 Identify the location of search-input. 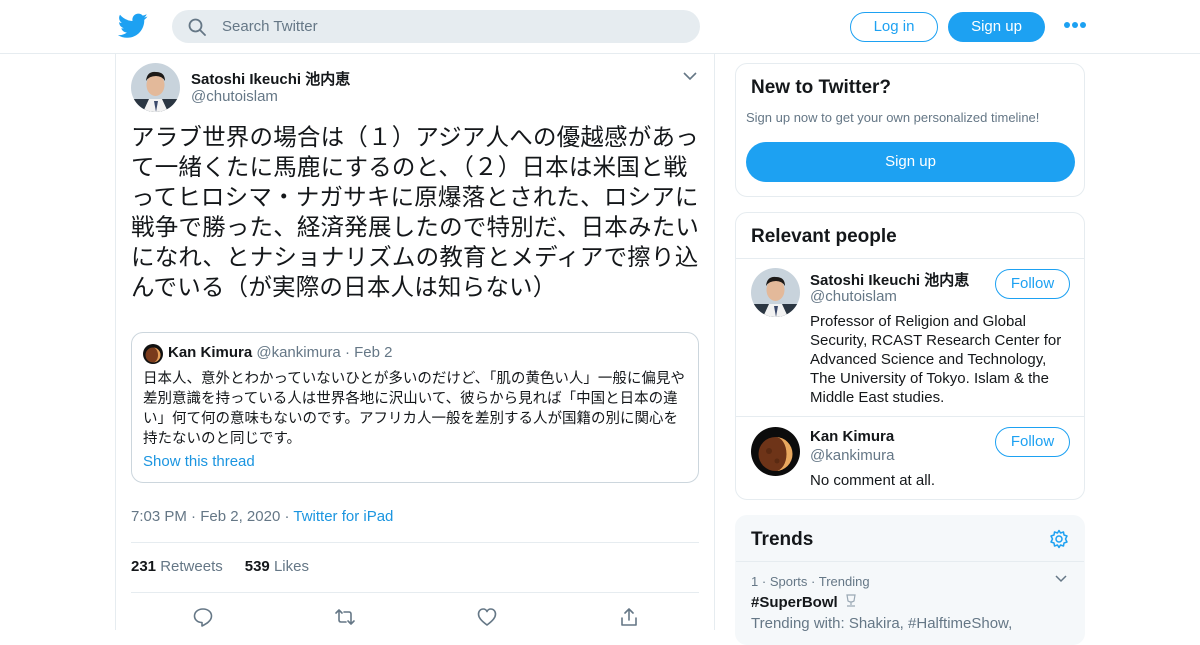
(452, 26).